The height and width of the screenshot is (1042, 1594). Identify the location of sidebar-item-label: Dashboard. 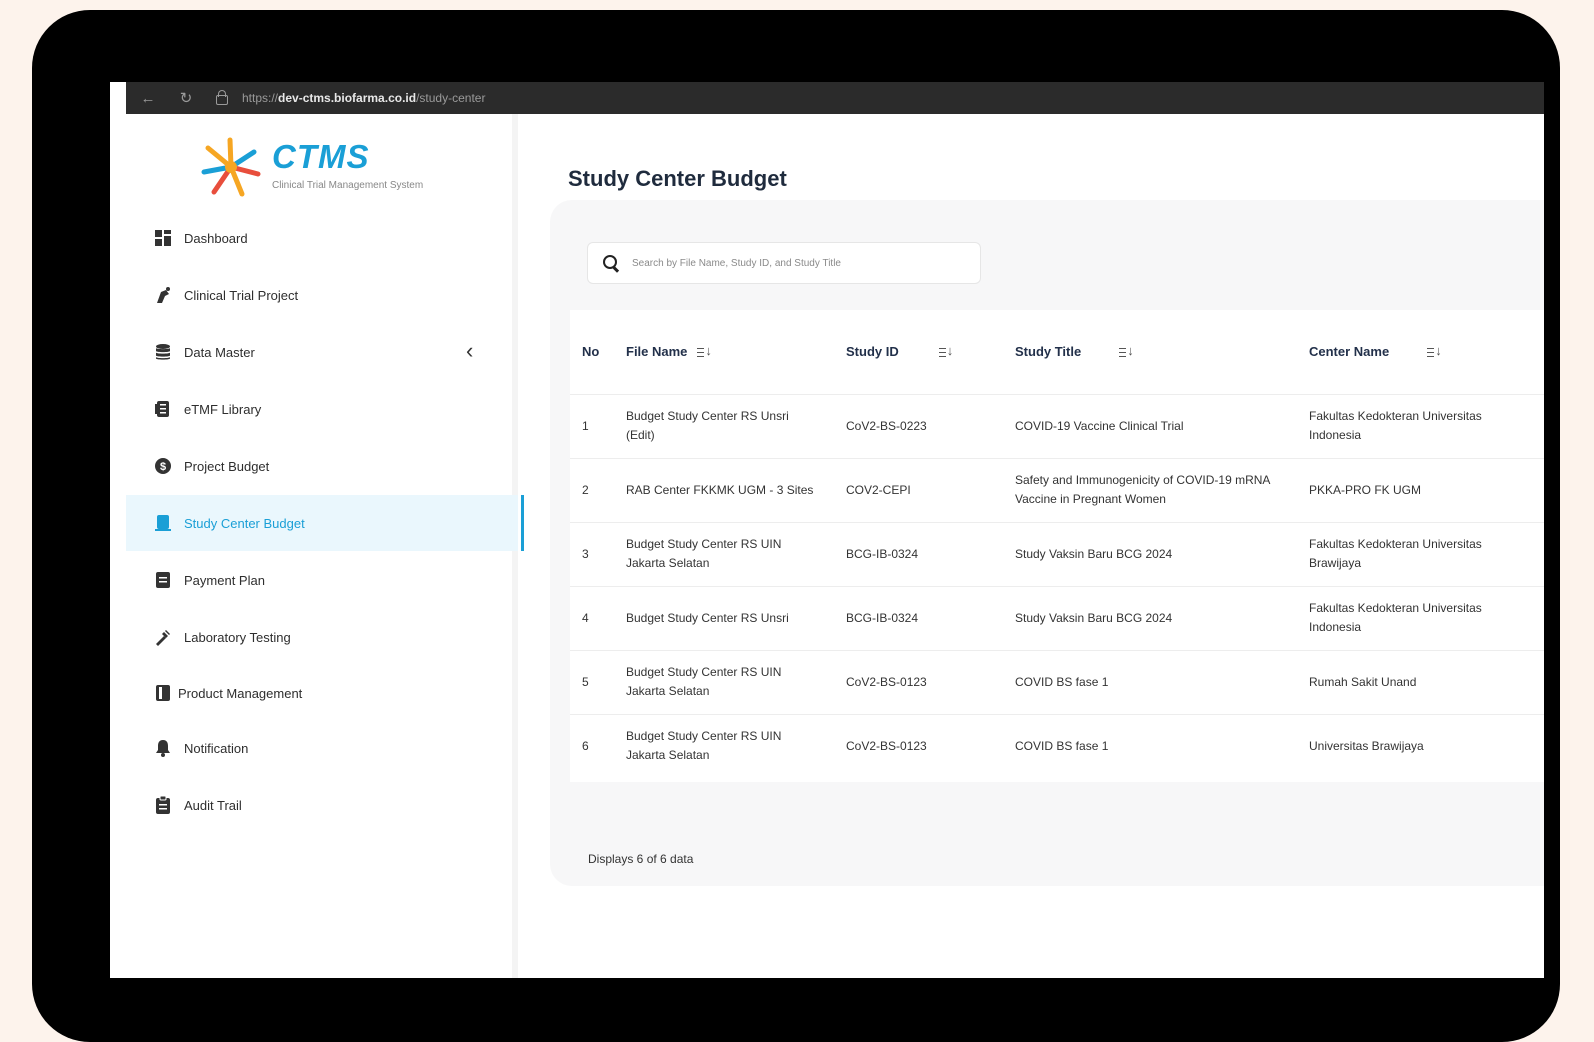
(216, 238).